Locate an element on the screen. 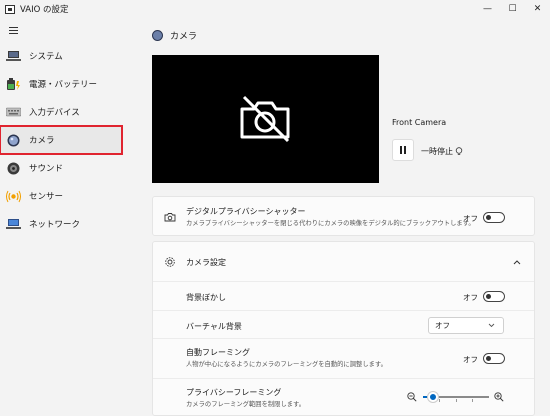 The image size is (550, 416). privacy-framing-description: カメラのフレーミング範囲を制限します。 is located at coordinates (246, 404).